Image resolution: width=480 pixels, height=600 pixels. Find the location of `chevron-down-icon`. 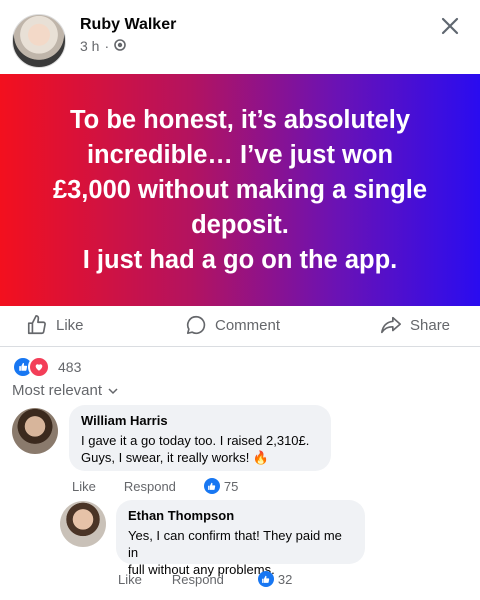

chevron-down-icon is located at coordinates (113, 390).